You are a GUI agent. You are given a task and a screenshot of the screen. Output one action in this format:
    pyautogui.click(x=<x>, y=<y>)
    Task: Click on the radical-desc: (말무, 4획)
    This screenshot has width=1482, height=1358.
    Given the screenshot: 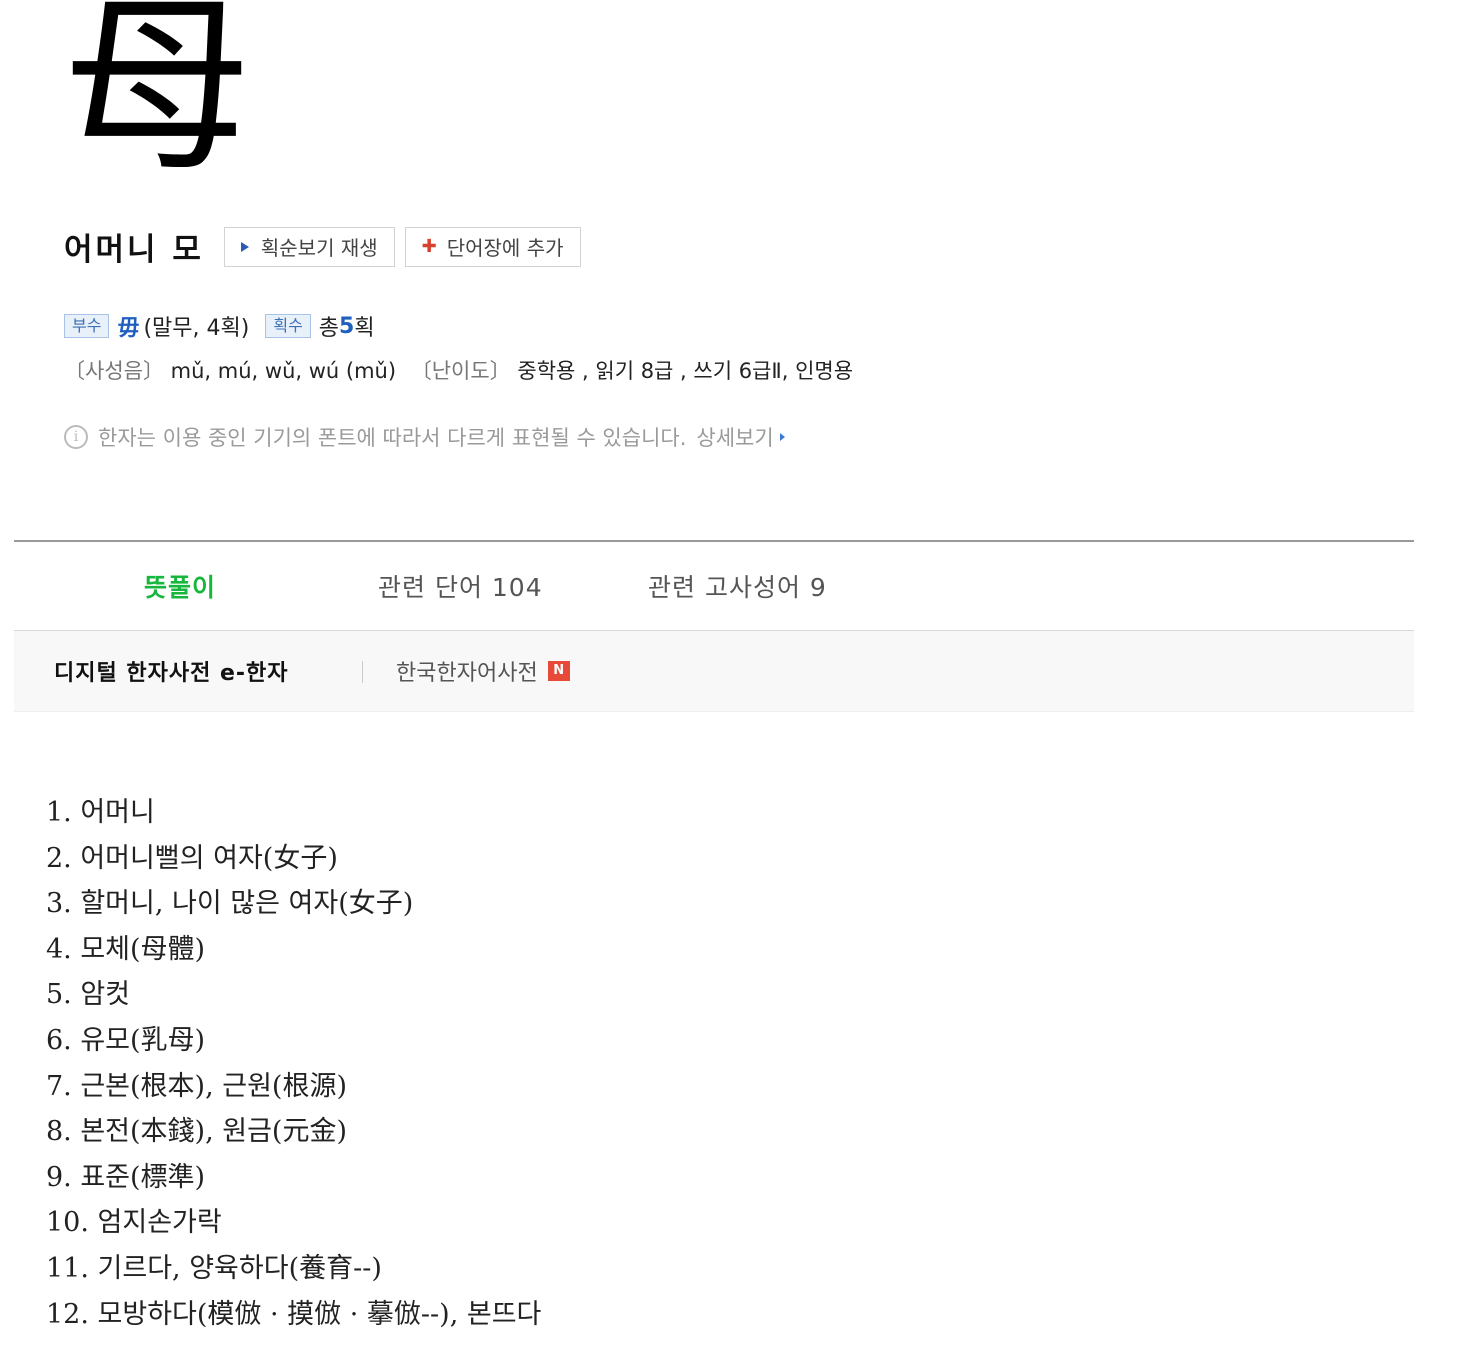 What is the action you would take?
    pyautogui.click(x=196, y=328)
    